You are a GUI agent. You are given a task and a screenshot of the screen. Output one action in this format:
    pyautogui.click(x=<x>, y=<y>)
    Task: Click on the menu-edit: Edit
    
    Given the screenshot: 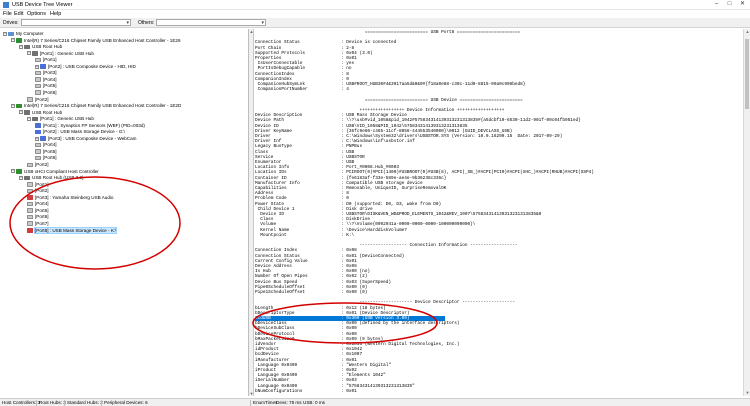 What is the action you would take?
    pyautogui.click(x=18, y=14)
    